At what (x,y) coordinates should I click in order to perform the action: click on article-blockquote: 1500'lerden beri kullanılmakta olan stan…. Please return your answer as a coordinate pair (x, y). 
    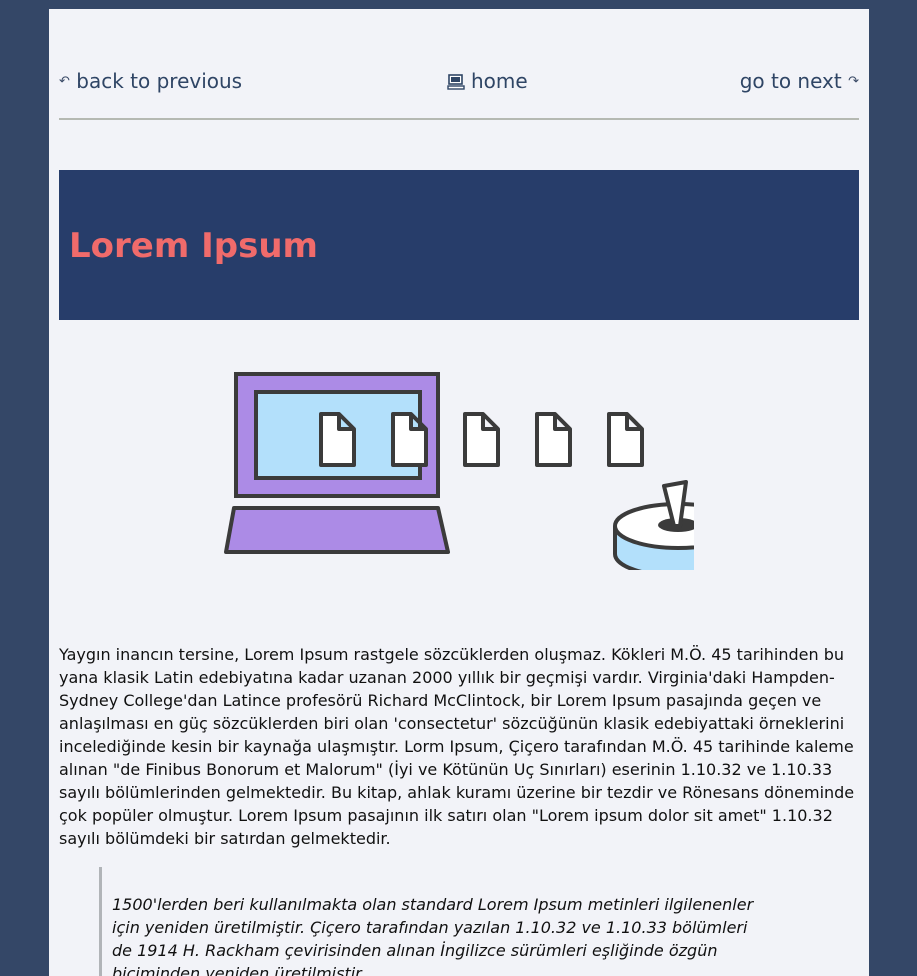
    Looking at the image, I should click on (439, 921).